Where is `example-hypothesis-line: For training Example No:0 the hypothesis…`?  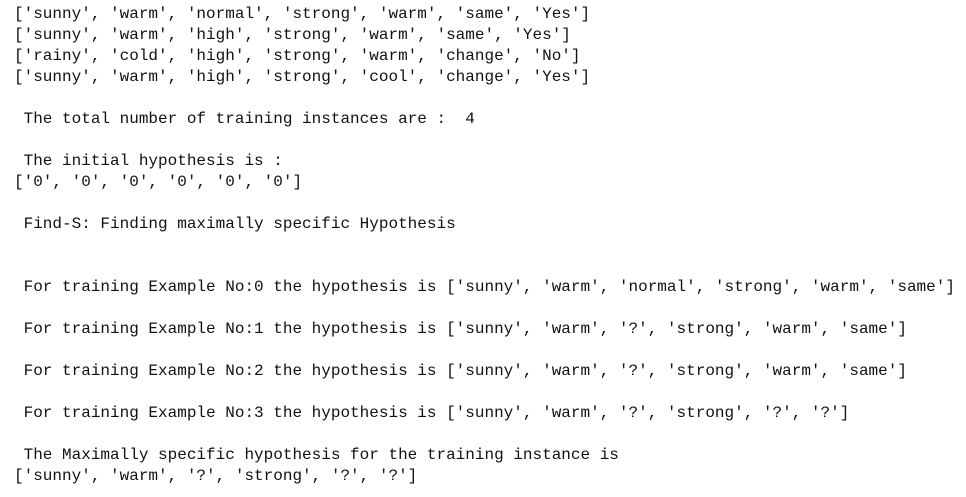 example-hypothesis-line: For training Example No:0 the hypothesis… is located at coordinates (484, 287).